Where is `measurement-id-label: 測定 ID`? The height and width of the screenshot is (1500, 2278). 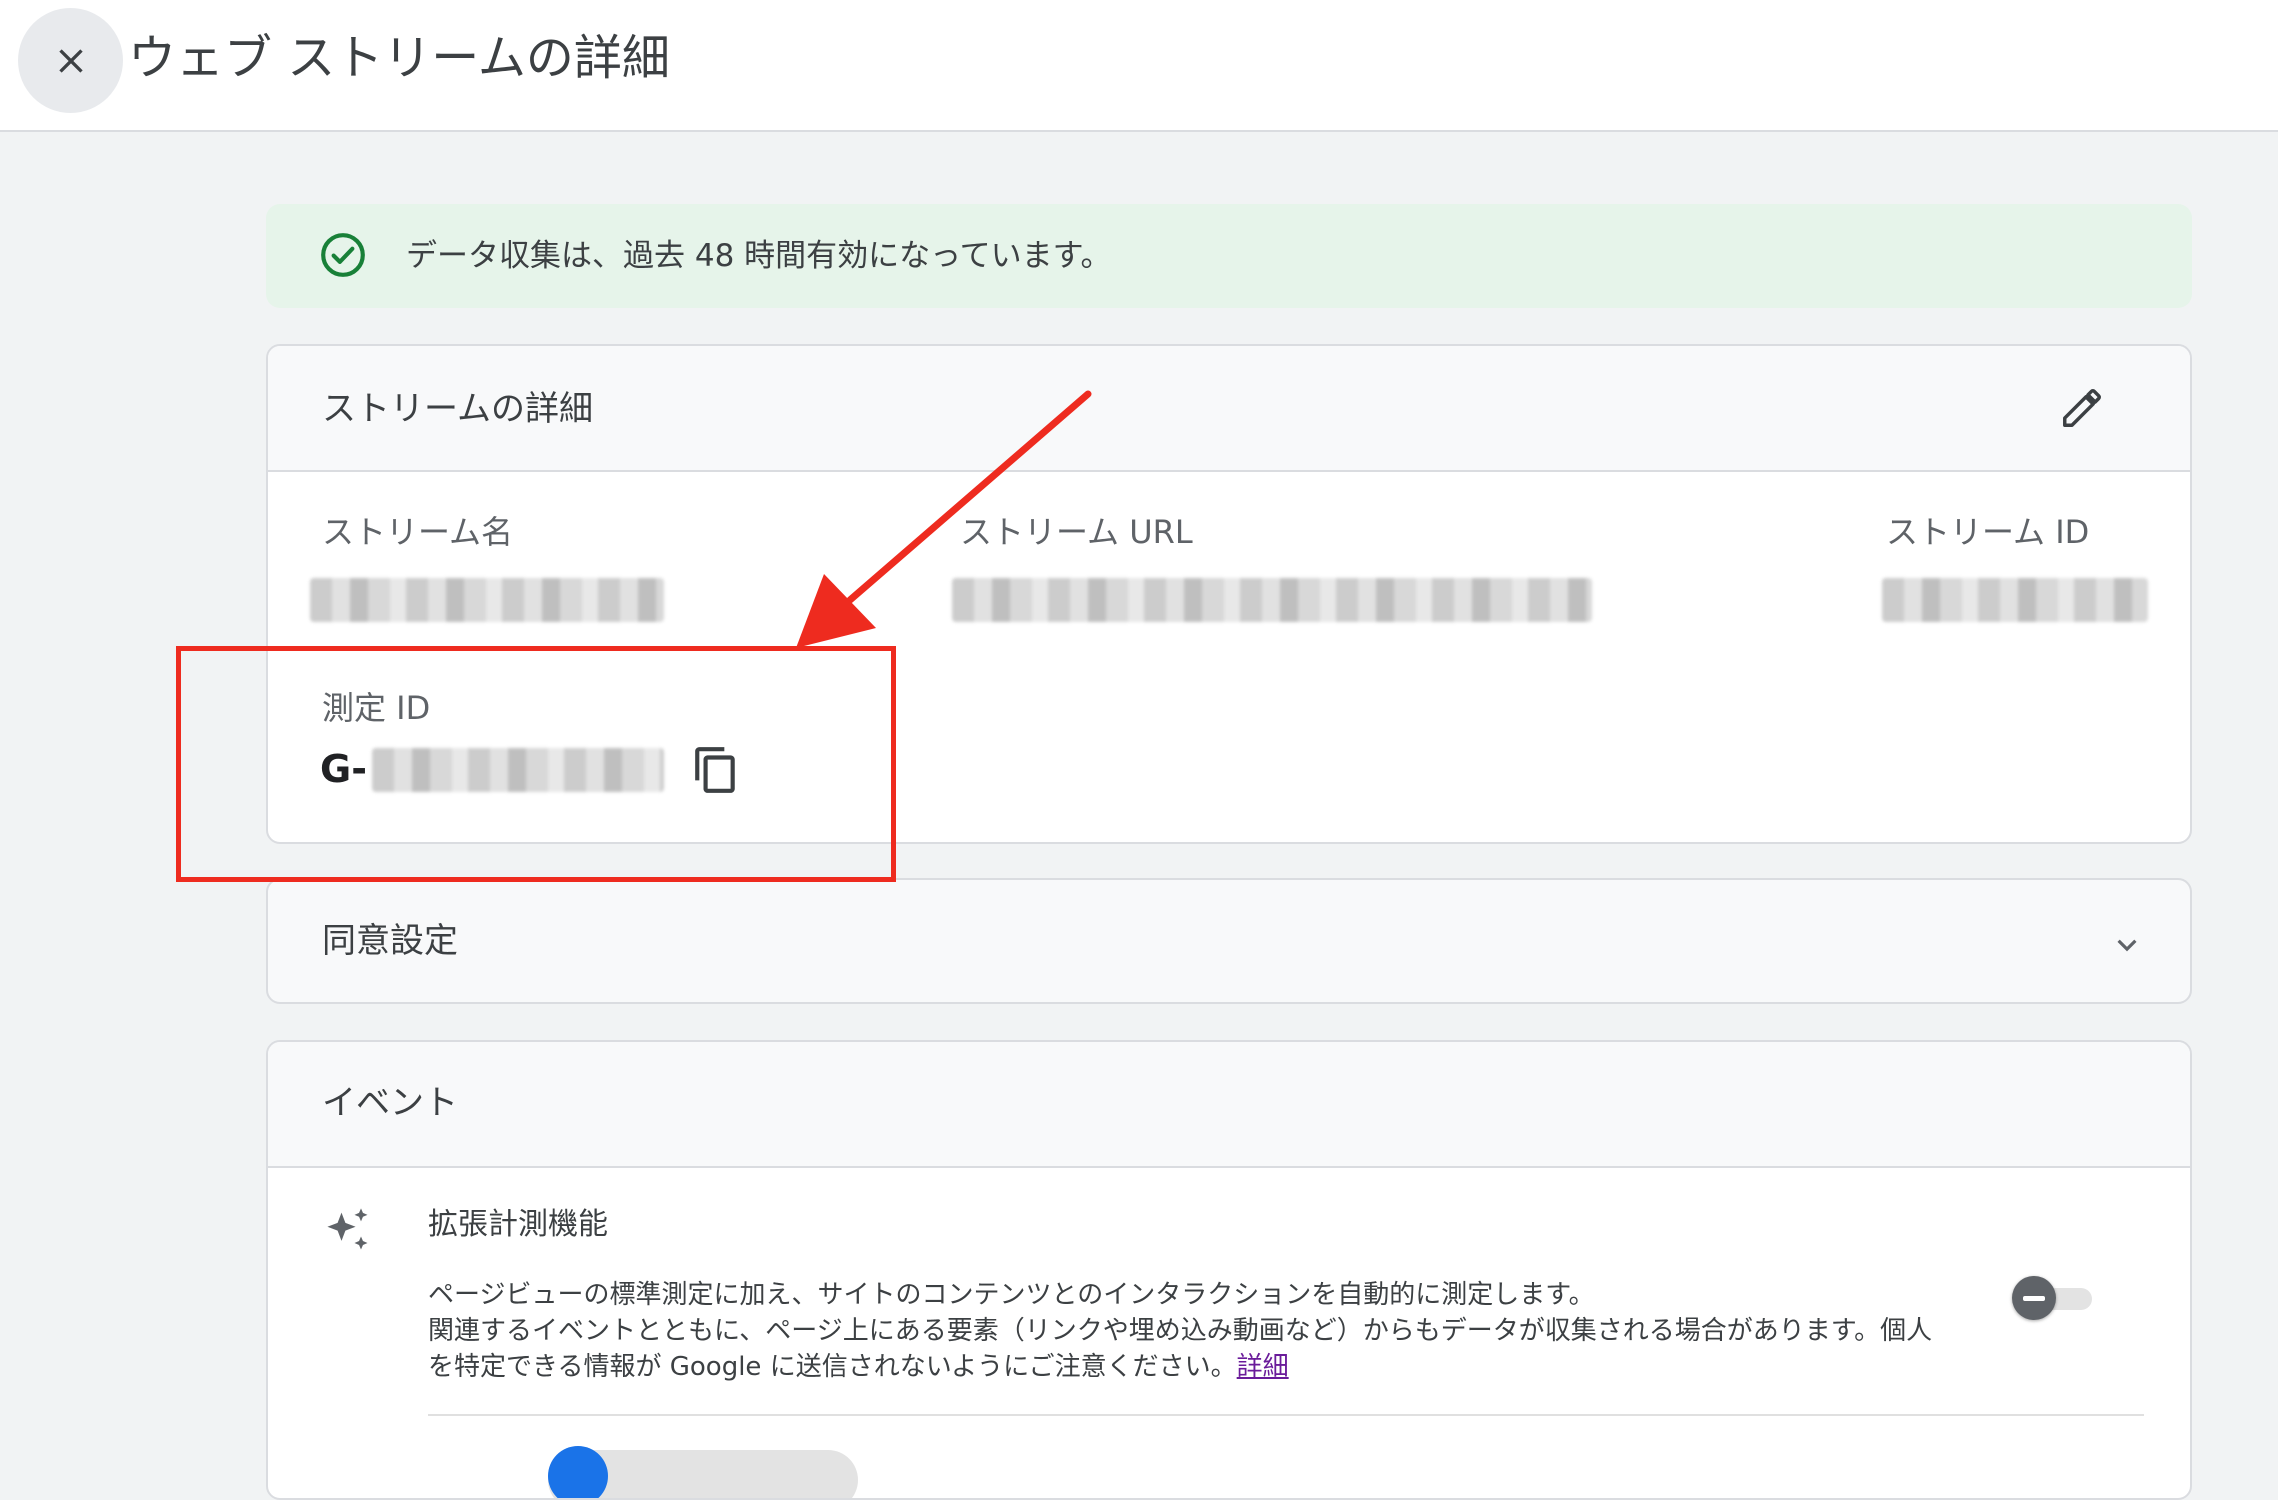 measurement-id-label: 測定 ID is located at coordinates (376, 708).